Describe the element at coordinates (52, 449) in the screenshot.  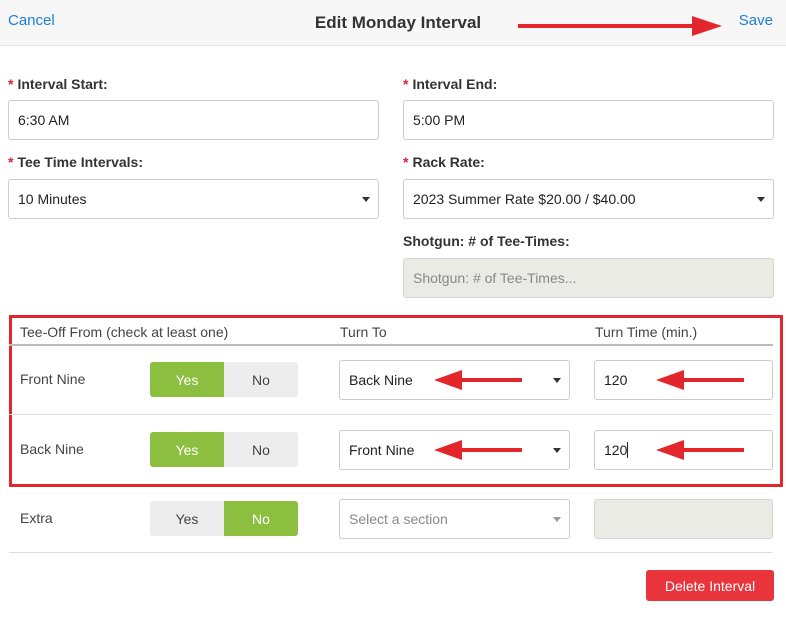
I see `row-label-back-nine: Back Nine` at that location.